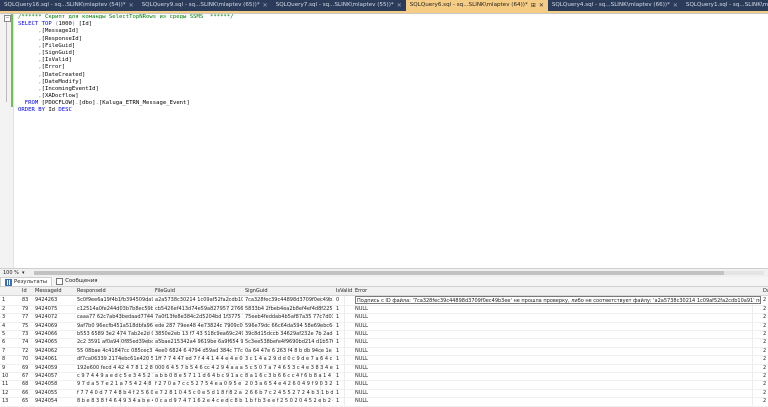  I want to click on table-cell: cb5426ef413d74e59a827957 2766f386e, so click(199, 309).